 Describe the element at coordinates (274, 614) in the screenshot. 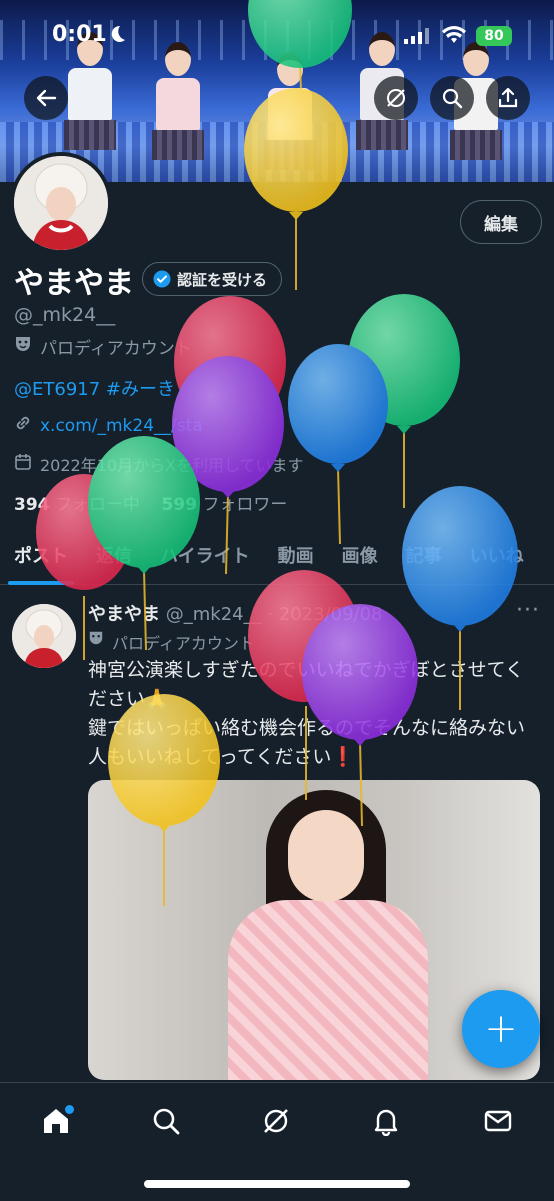

I see `post-meta: @_mk24__ · 2023/09/08` at that location.